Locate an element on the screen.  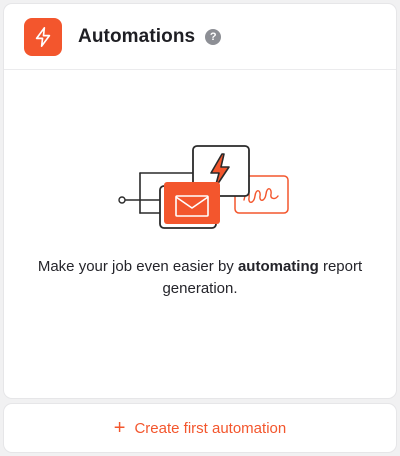
envelope-card is located at coordinates (189, 205).